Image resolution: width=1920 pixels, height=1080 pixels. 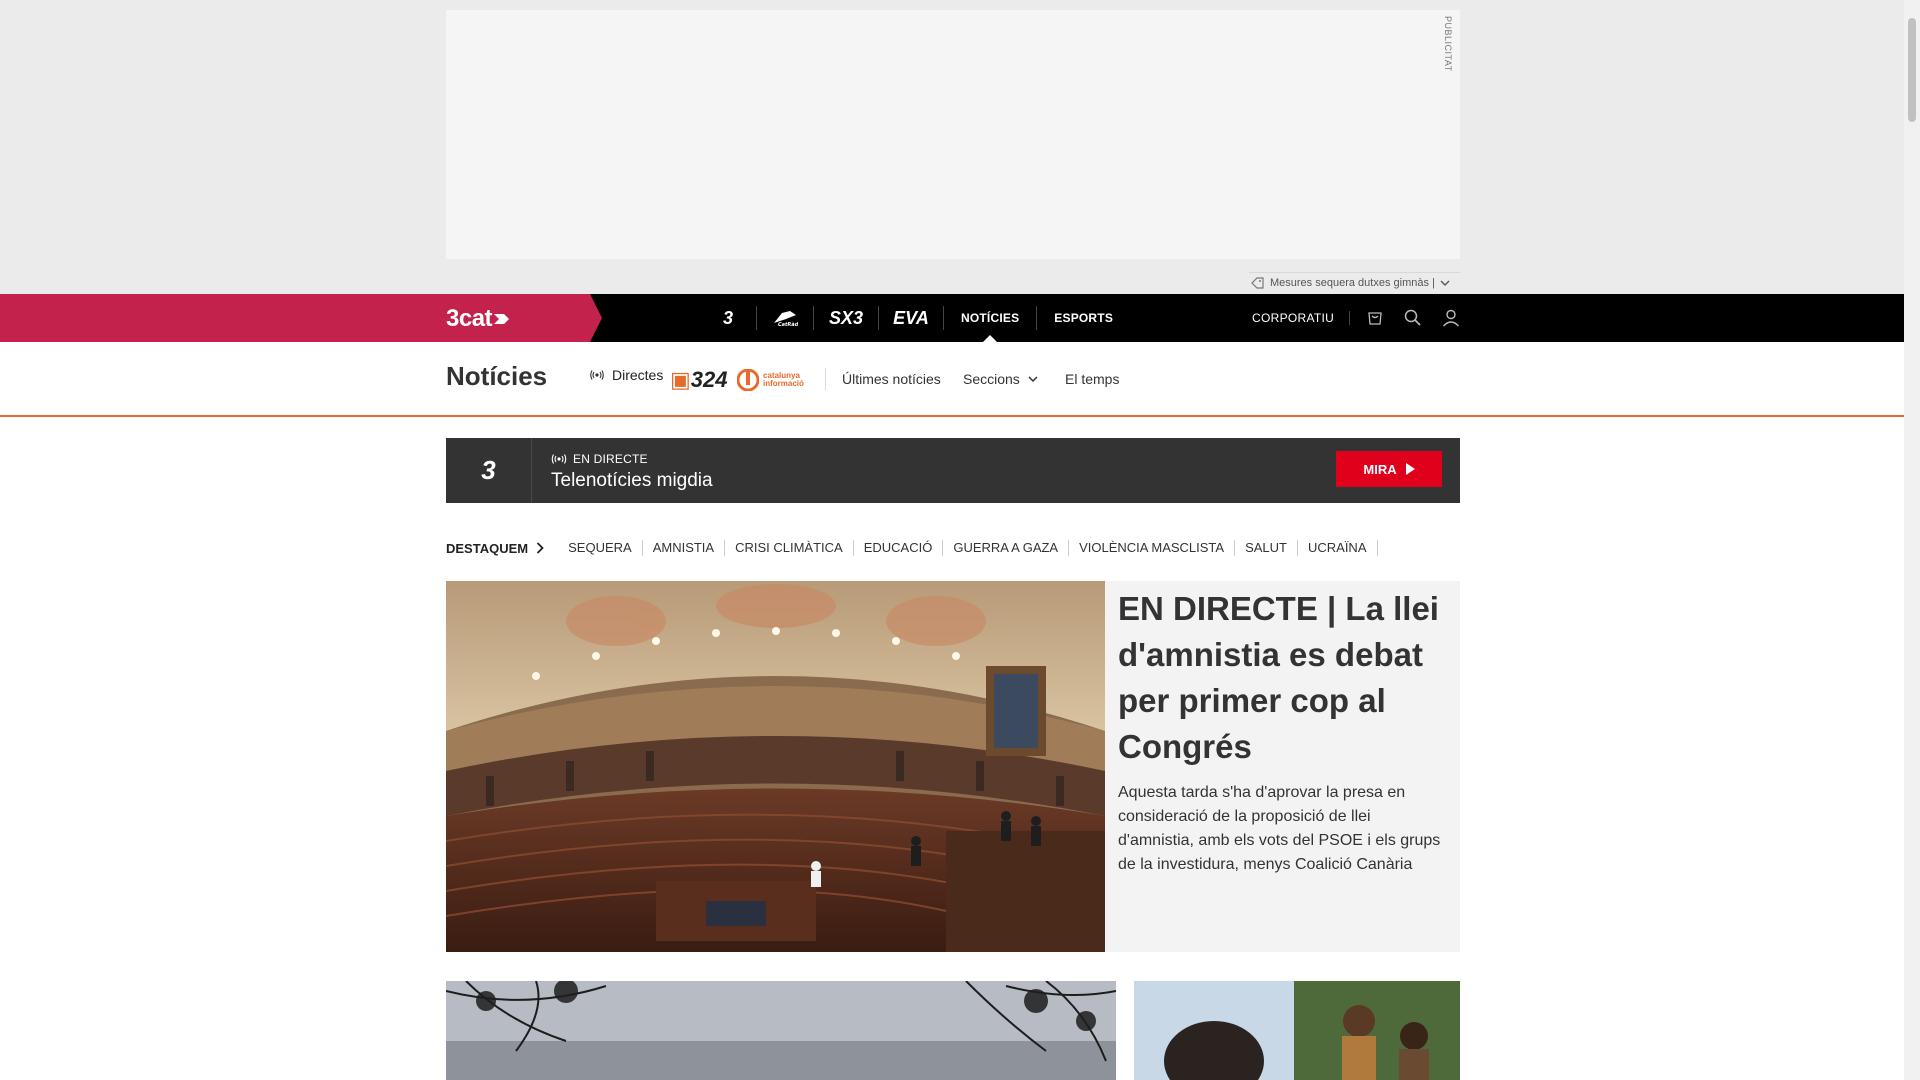 I want to click on live-program-title: Telenotícies migdia, so click(x=632, y=481).